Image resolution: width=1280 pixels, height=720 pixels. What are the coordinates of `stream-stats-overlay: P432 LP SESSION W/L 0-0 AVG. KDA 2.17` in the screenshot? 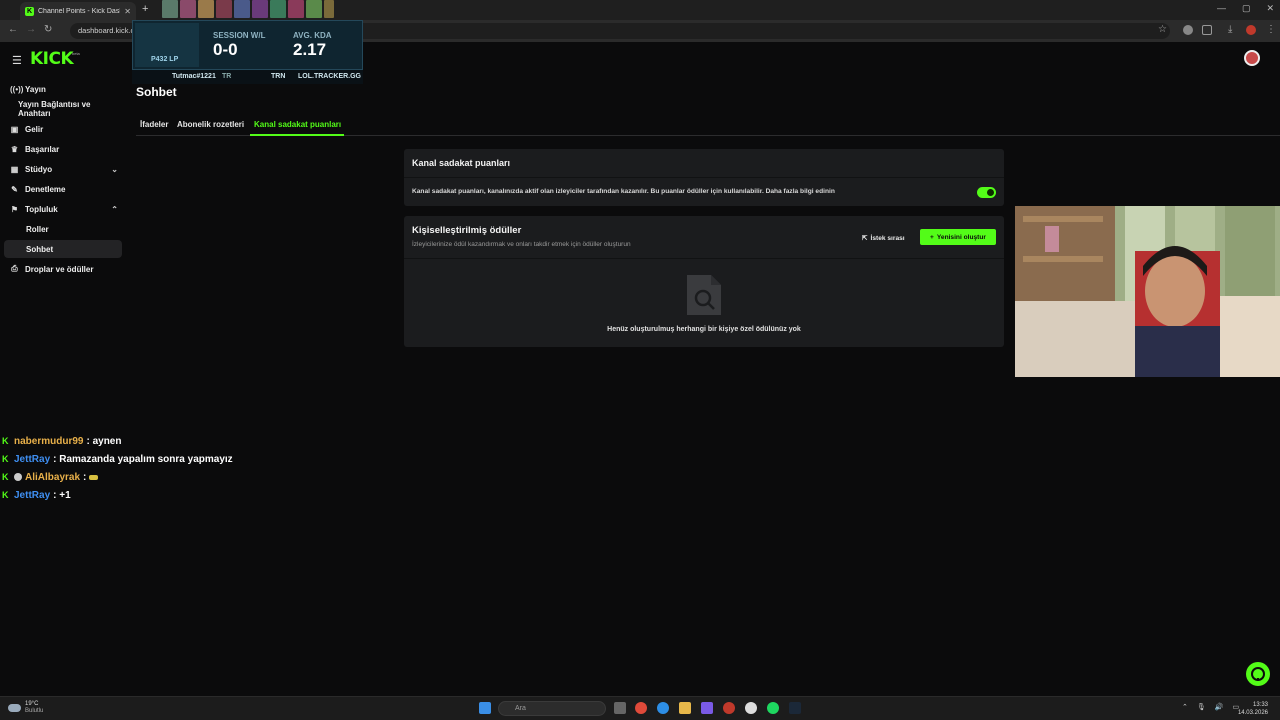 It's located at (247, 45).